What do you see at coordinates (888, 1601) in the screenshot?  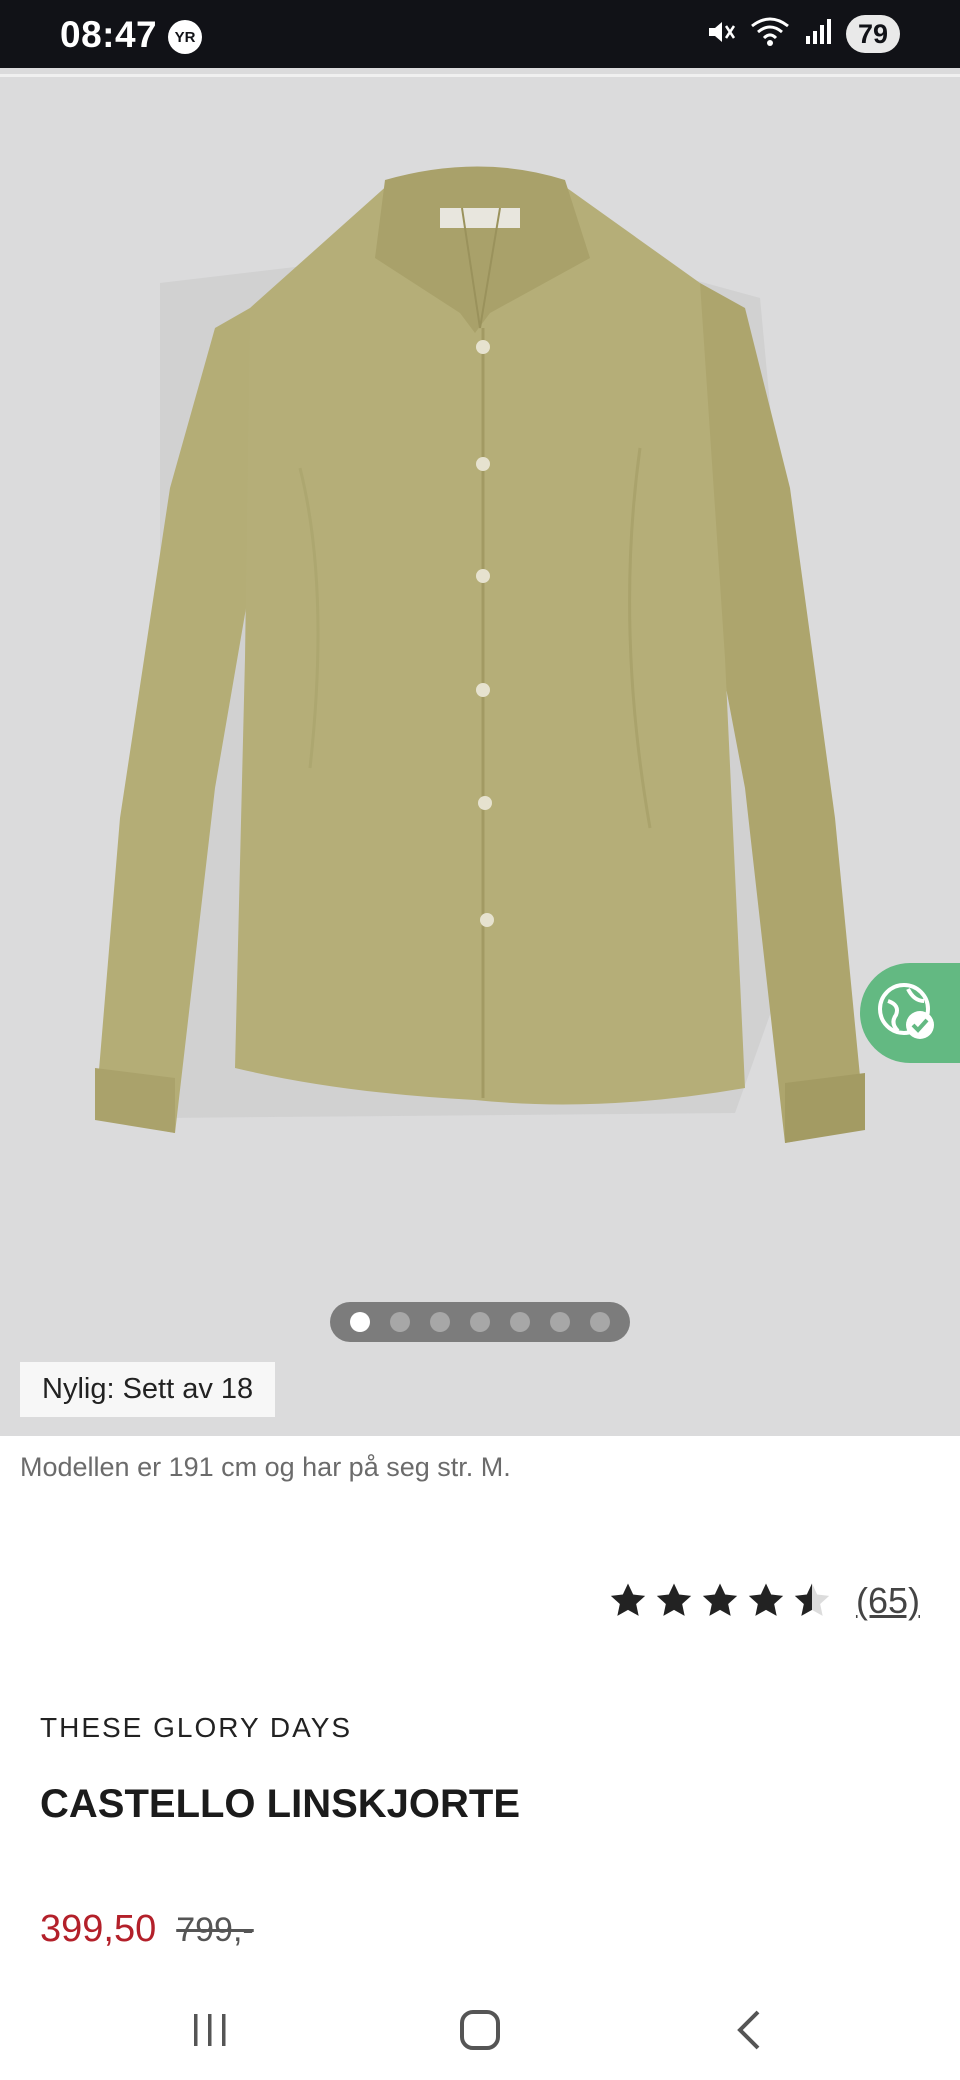 I see `rating-count-link: (65)` at bounding box center [888, 1601].